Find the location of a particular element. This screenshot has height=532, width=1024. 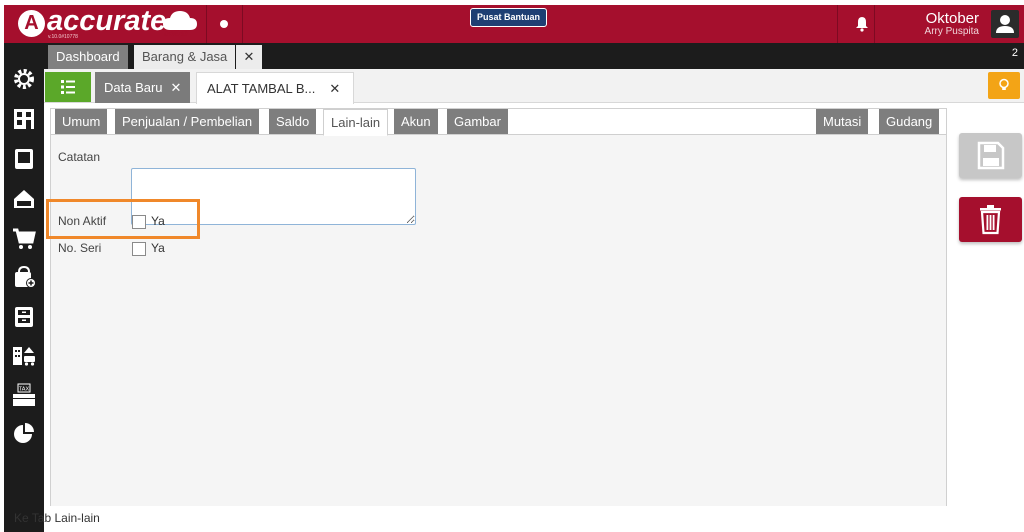

list-view-button is located at coordinates (68, 87).